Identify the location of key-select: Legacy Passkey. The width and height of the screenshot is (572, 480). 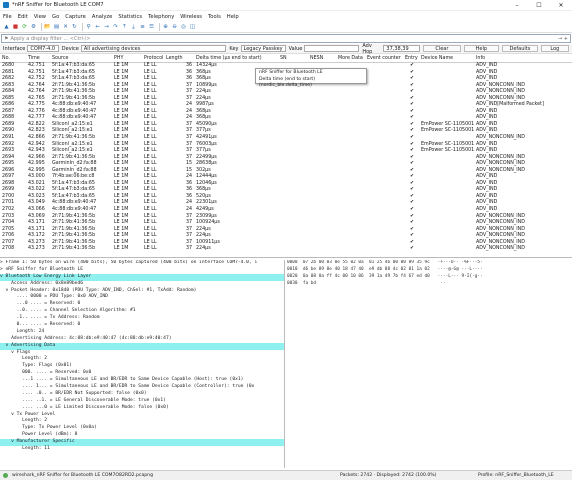
(263, 48).